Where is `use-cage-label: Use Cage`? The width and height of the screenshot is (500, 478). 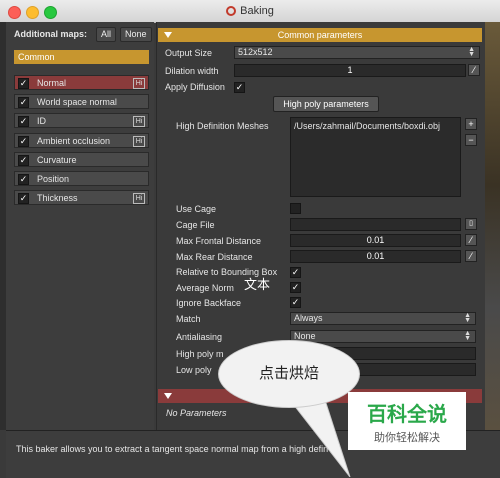 use-cage-label: Use Cage is located at coordinates (196, 209).